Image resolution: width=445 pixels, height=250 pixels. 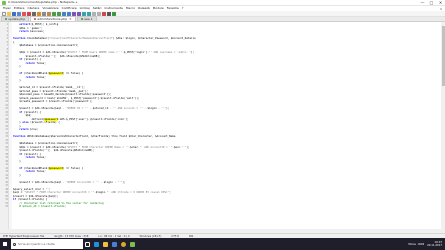 I want to click on tab-label: new 1, so click(x=88, y=18).